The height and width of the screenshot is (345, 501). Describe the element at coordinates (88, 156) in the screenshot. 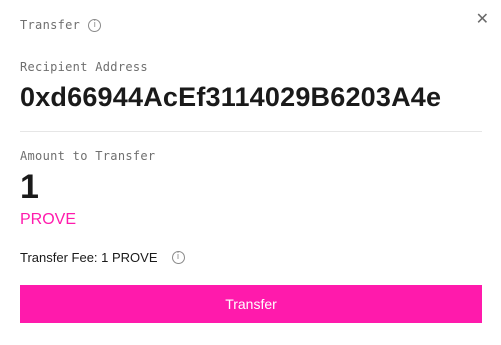

I see `amount-label: Amount to Transfer` at that location.